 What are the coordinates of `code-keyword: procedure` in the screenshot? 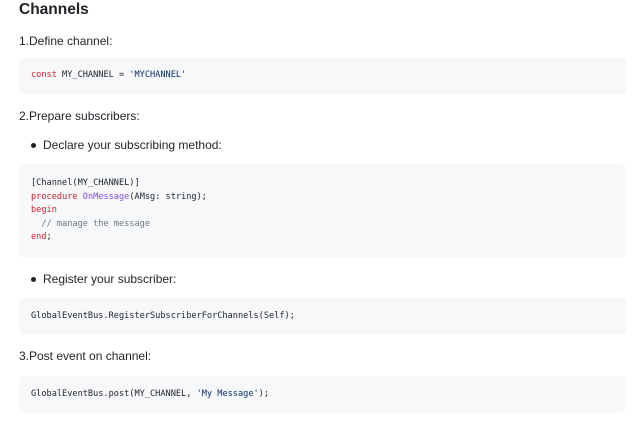 It's located at (54, 196).